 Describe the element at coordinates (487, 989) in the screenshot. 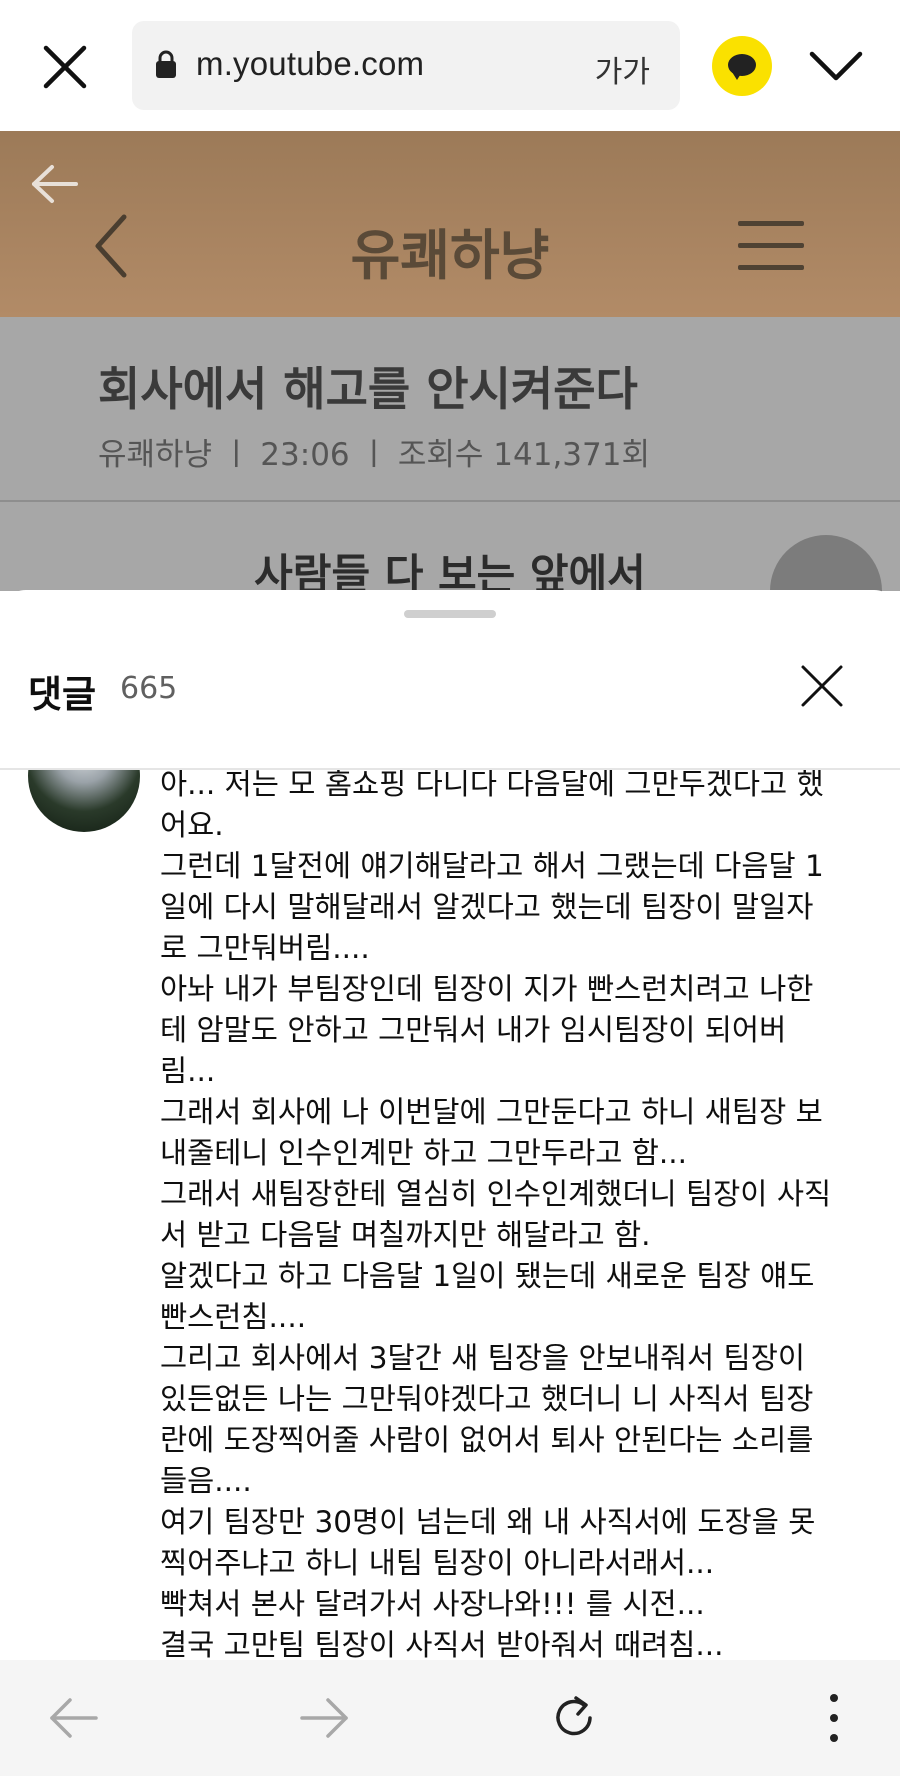

I see `comment-line: 아놔 내가 부팀장인데 팀장이 지가 빤스런치려고 나한` at that location.